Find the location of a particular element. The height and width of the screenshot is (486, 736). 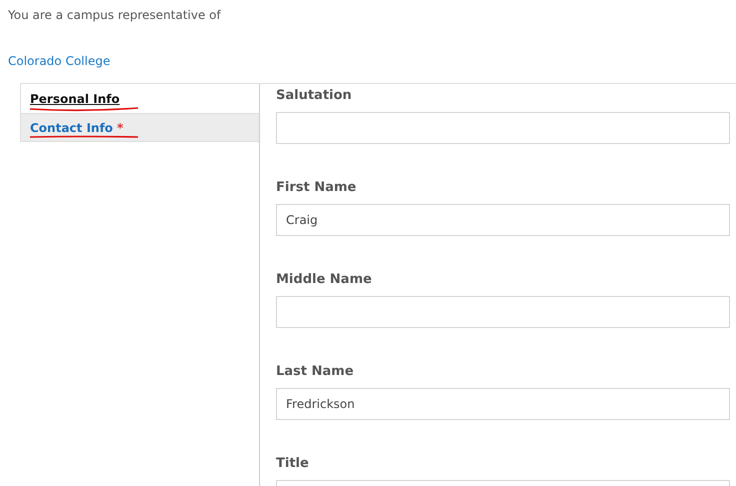

field-label: First Name is located at coordinates (317, 188).